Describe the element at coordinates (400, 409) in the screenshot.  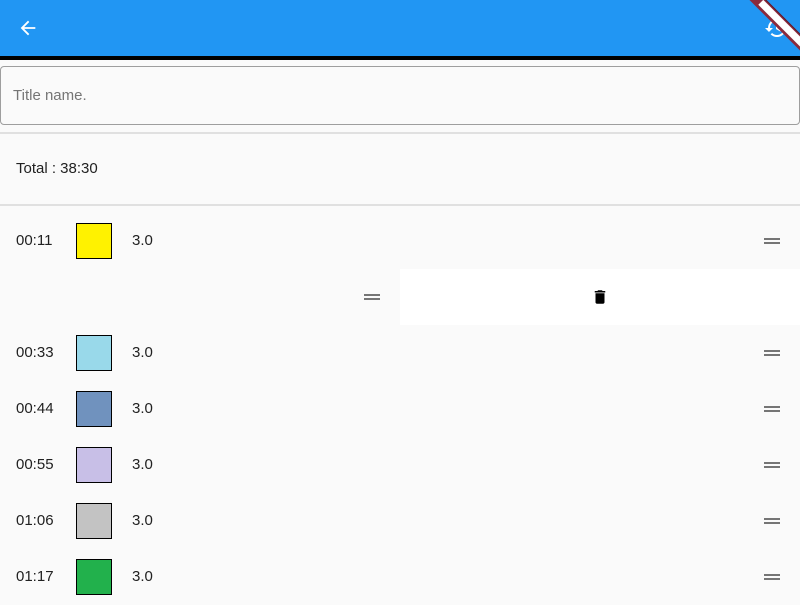
I see `list-item: 00:44 3.0` at that location.